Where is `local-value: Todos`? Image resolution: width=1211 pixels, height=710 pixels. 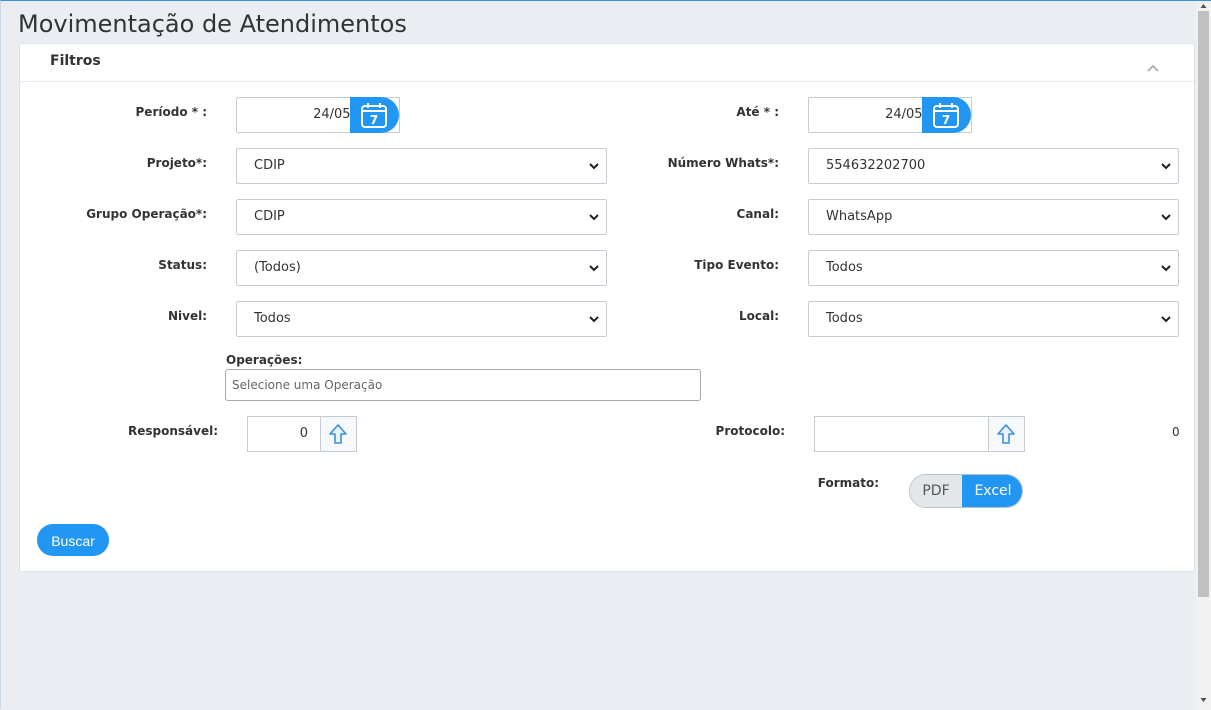
local-value: Todos is located at coordinates (844, 318).